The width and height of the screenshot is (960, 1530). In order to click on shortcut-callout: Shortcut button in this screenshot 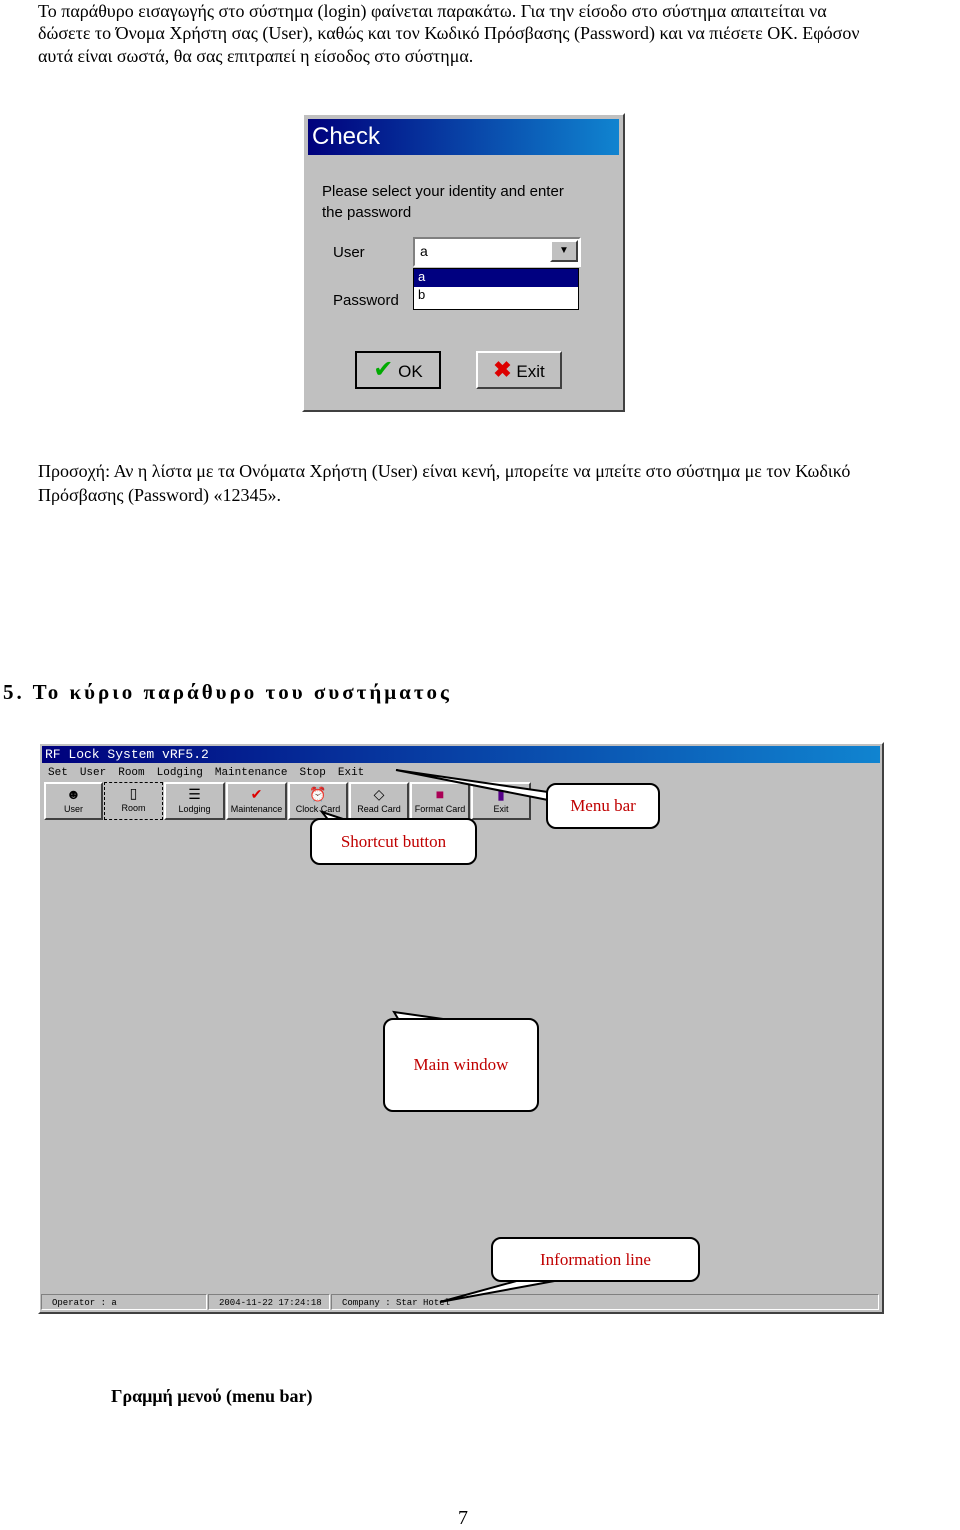, I will do `click(393, 841)`.